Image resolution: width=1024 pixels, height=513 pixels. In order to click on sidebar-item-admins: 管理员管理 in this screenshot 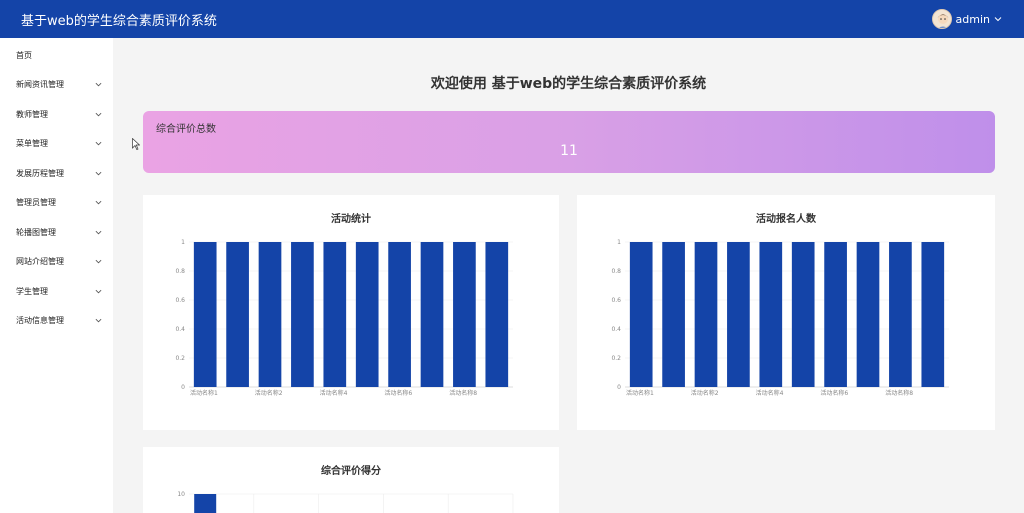, I will do `click(56, 203)`.